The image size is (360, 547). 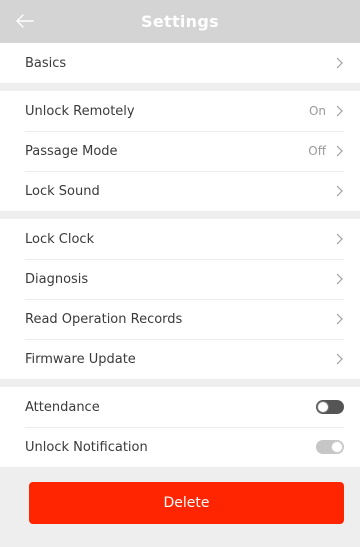 What do you see at coordinates (180, 239) in the screenshot?
I see `lock-clock-row: Lock Clock` at bounding box center [180, 239].